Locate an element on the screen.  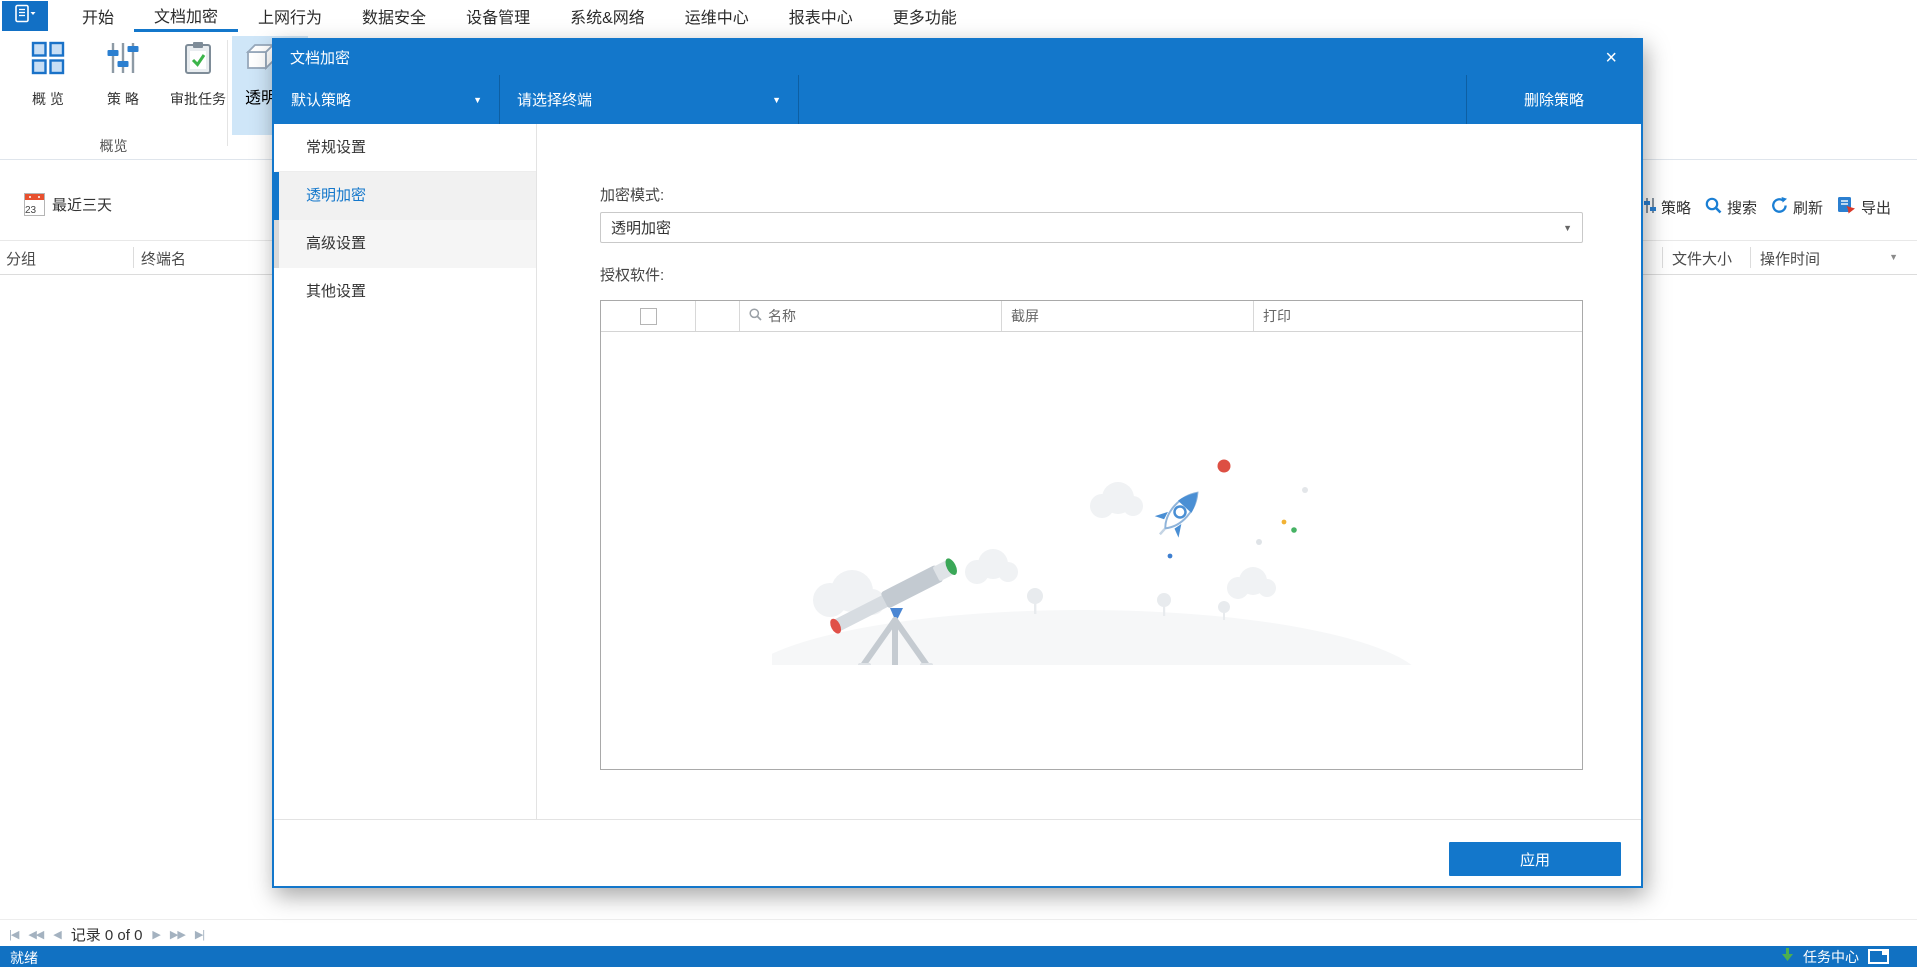
fast-next-page-icon: ▶▶ is located at coordinates (178, 934).